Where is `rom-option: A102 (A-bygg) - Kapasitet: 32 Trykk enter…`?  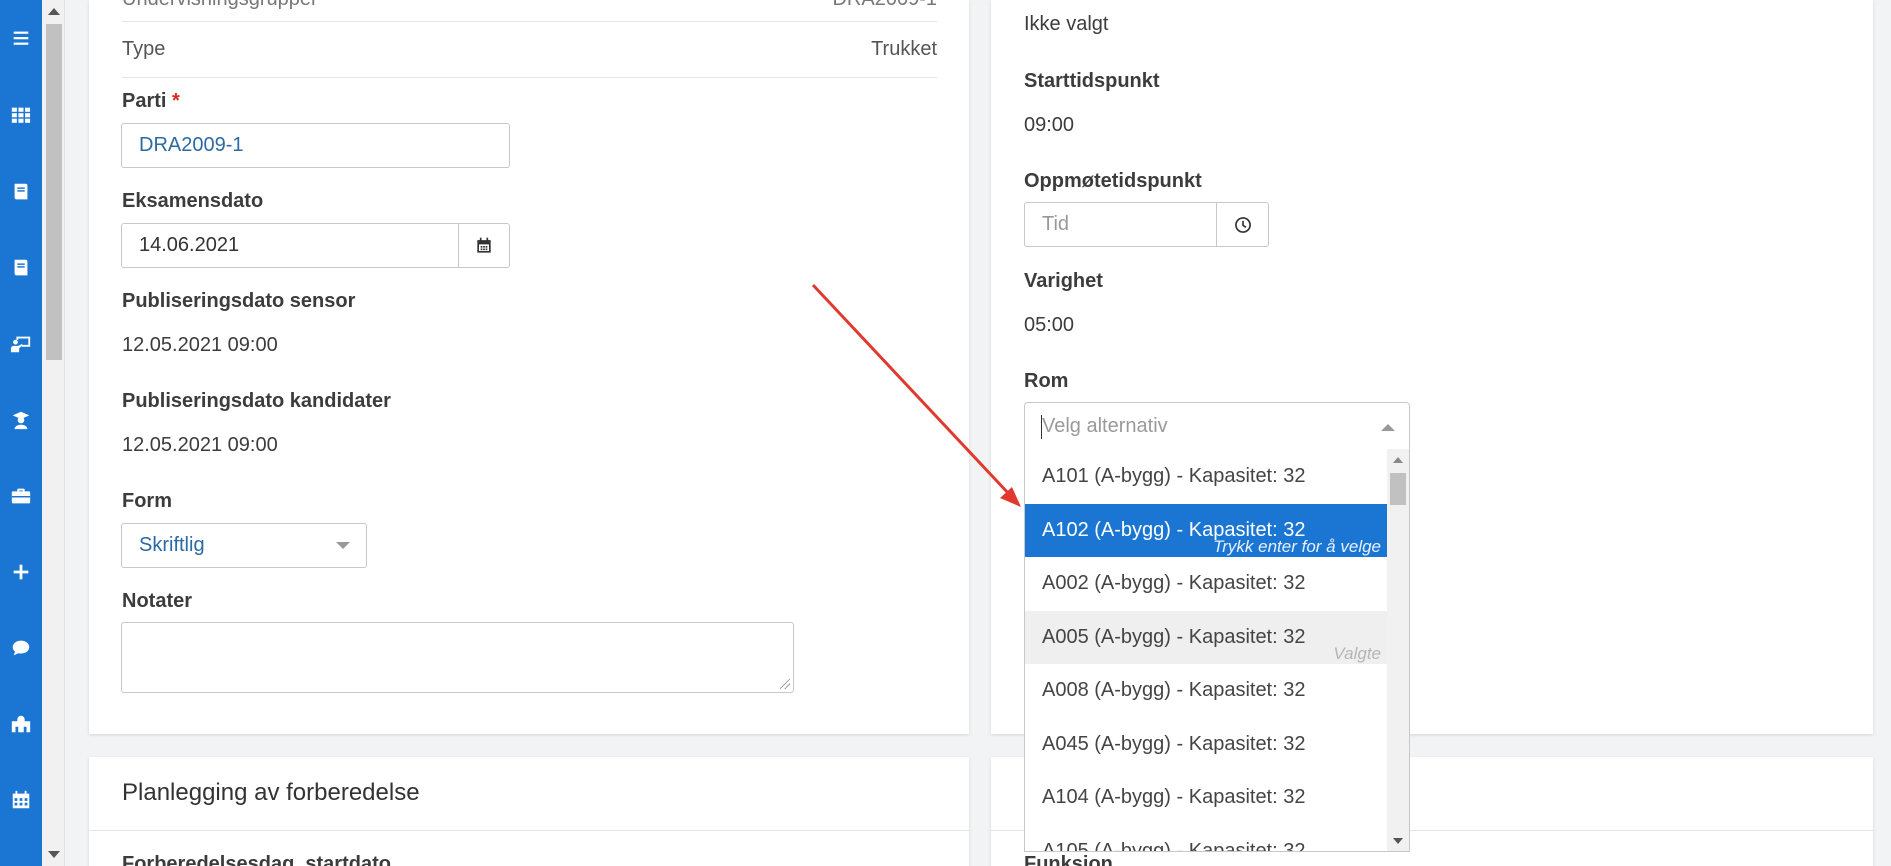 rom-option: A102 (A-bygg) - Kapasitet: 32 Trykk enter… is located at coordinates (1207, 530).